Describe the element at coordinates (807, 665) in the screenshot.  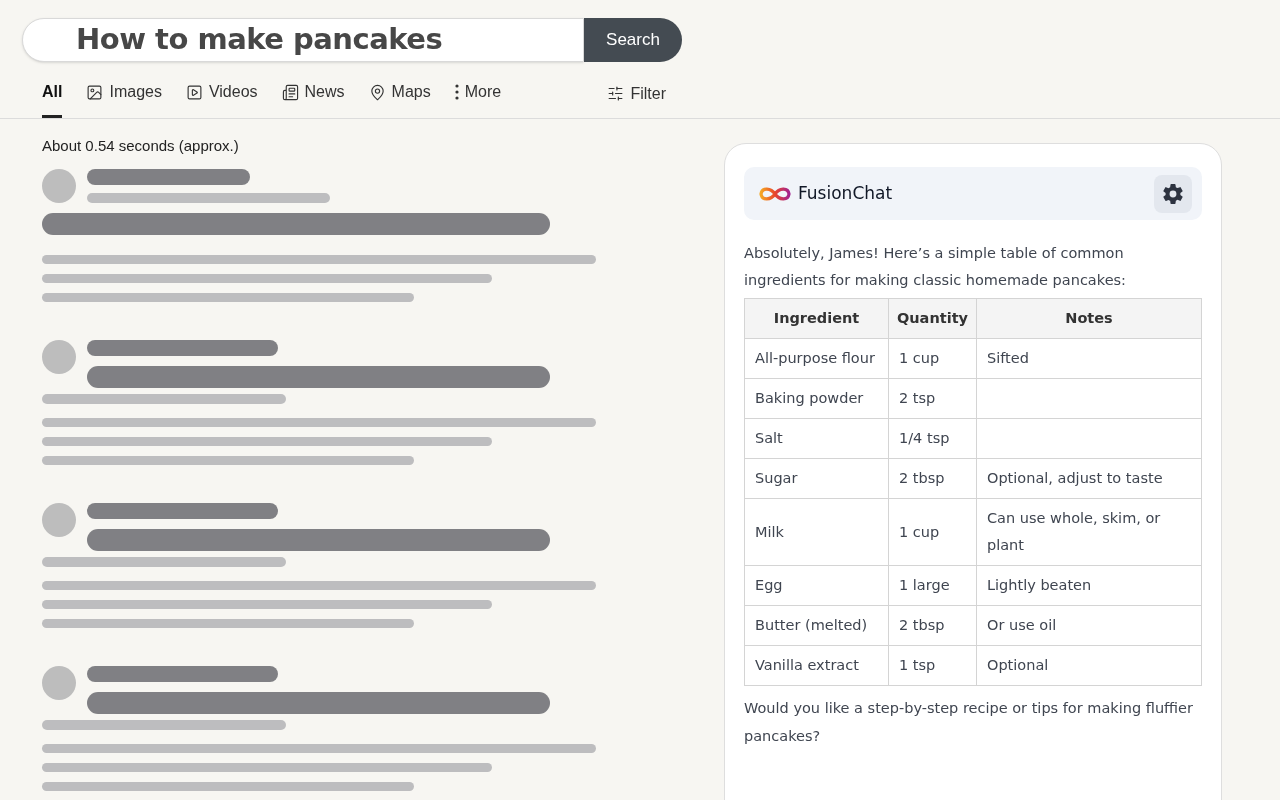
I see `table-cell: Vanilla extract` at that location.